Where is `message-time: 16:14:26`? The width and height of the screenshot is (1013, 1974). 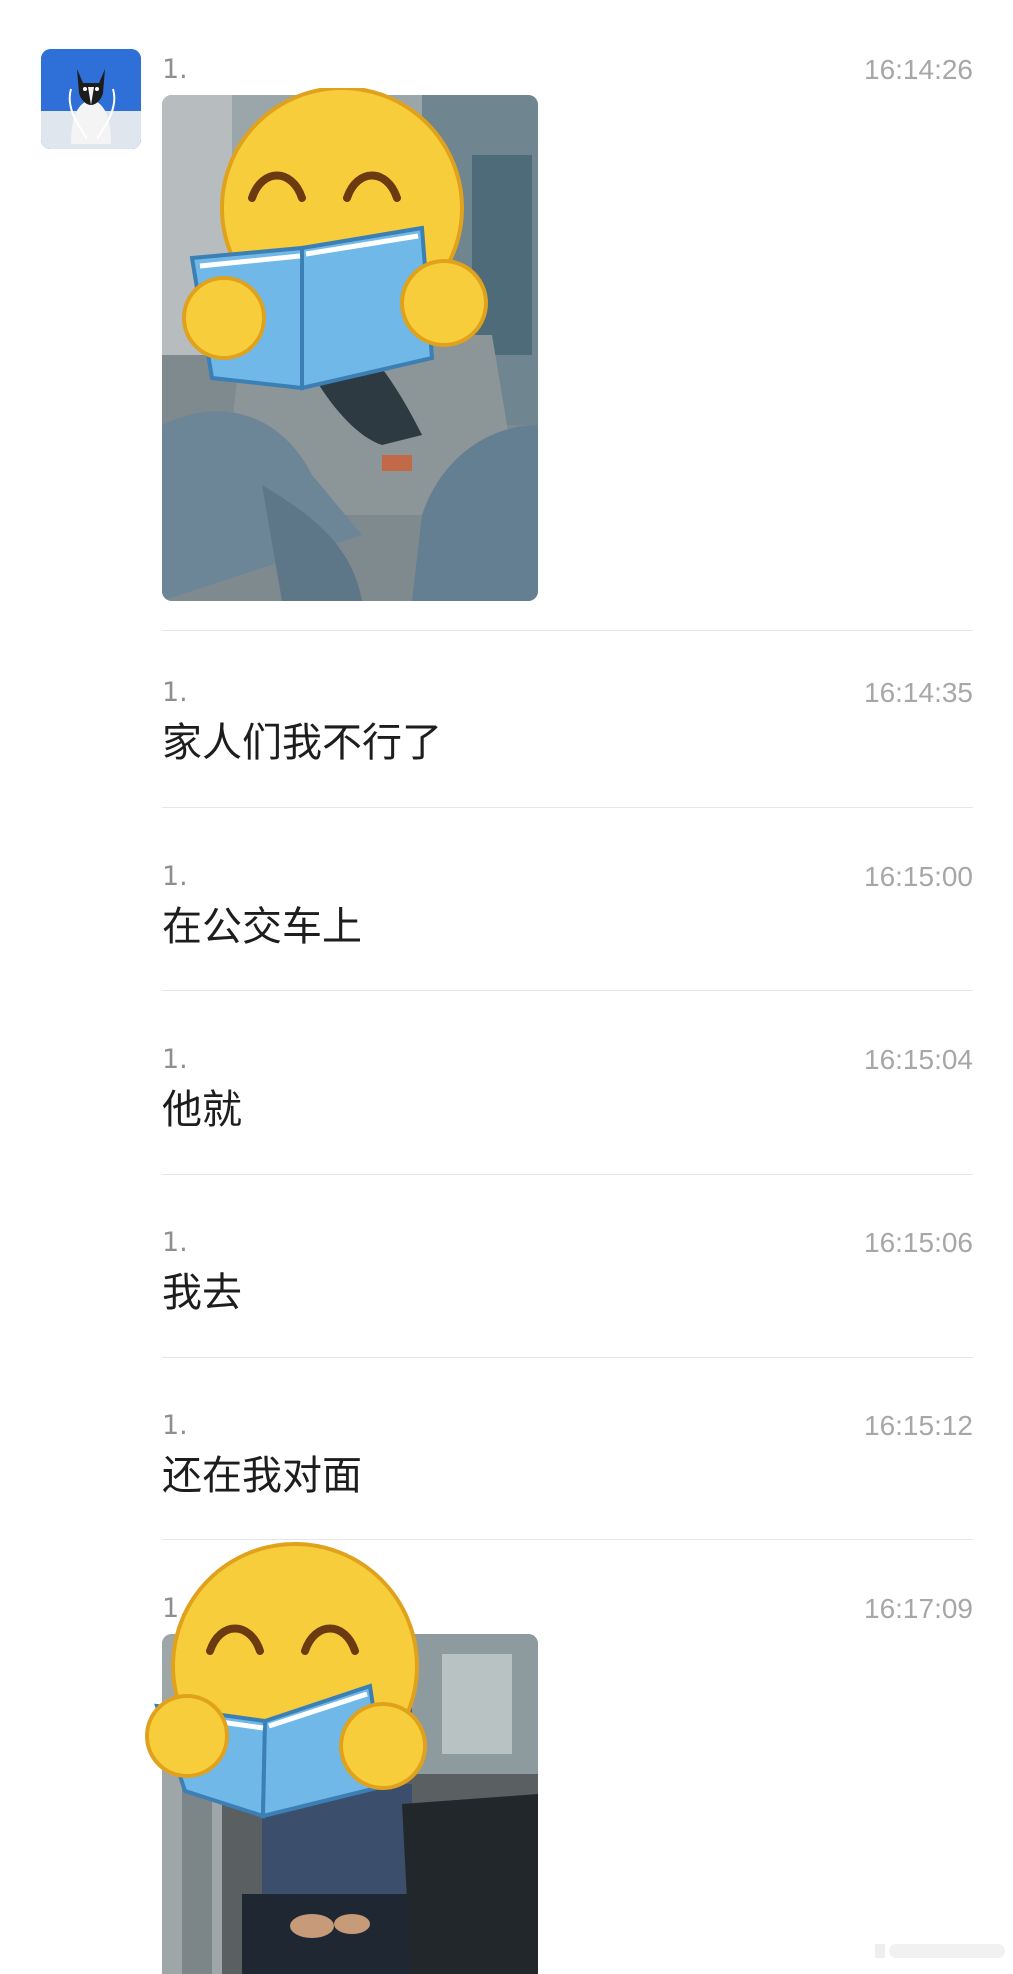
message-time: 16:14:26 is located at coordinates (918, 69).